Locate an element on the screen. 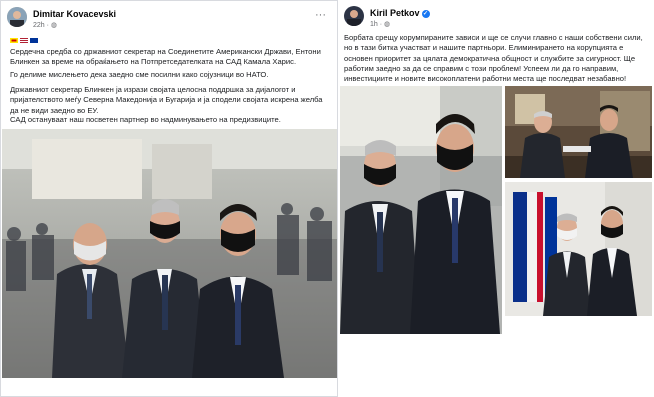 The image size is (654, 397). post-meta: 1h · ◍ is located at coordinates (380, 24).